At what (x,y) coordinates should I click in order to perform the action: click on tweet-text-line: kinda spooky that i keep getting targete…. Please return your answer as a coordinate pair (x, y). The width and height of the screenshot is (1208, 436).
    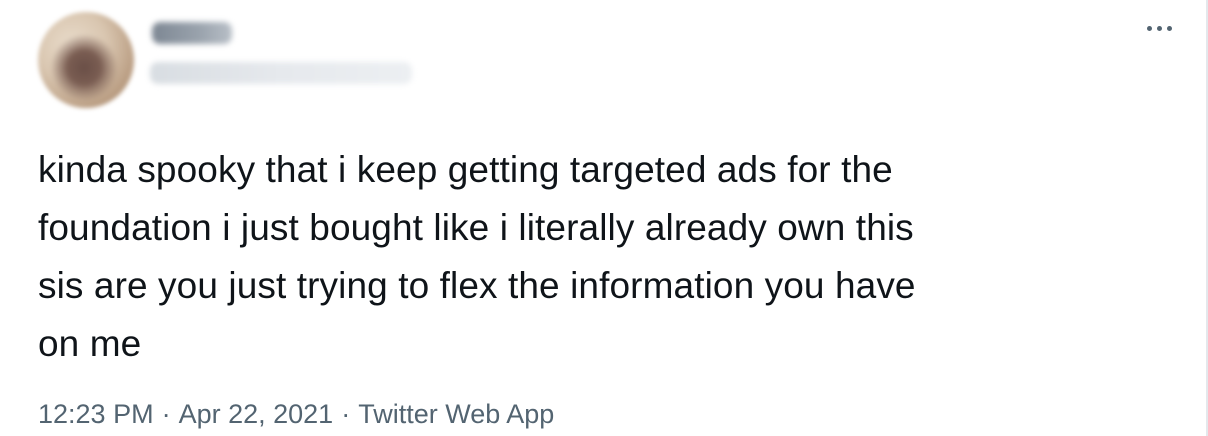
    Looking at the image, I should click on (465, 169).